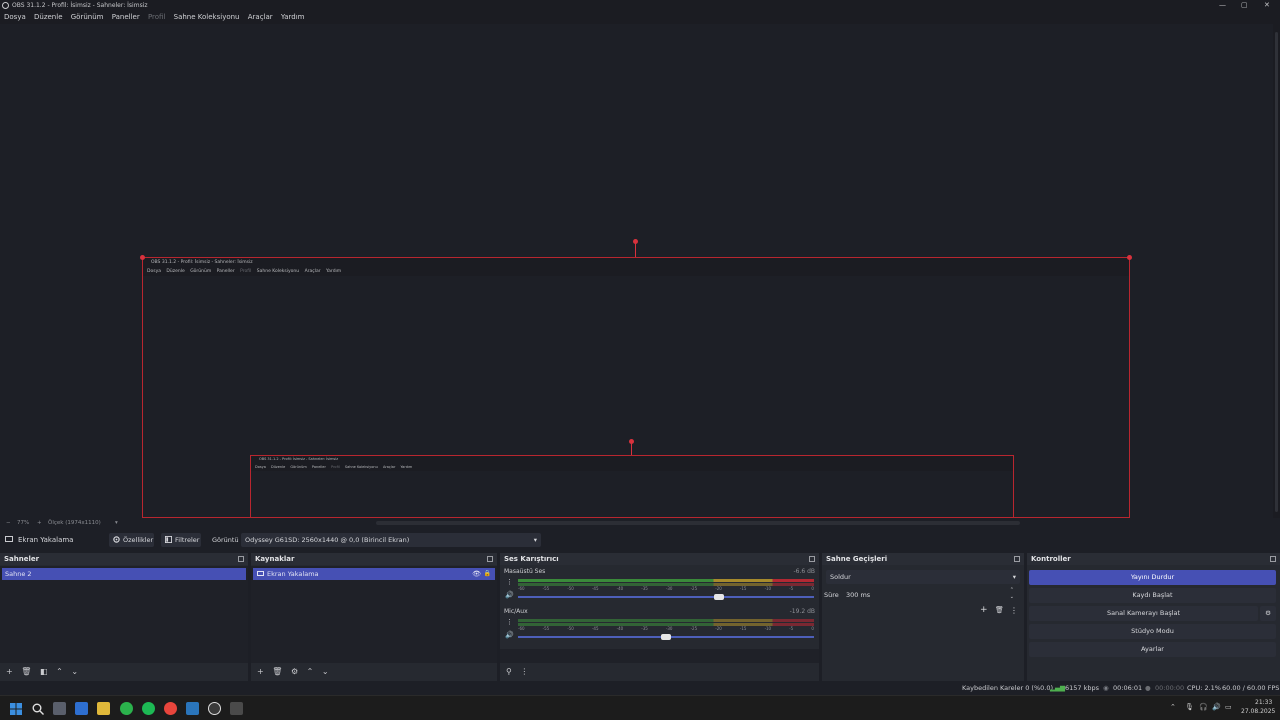 The height and width of the screenshot is (720, 1280). I want to click on source-properties-icon: ⚙, so click(294, 671).